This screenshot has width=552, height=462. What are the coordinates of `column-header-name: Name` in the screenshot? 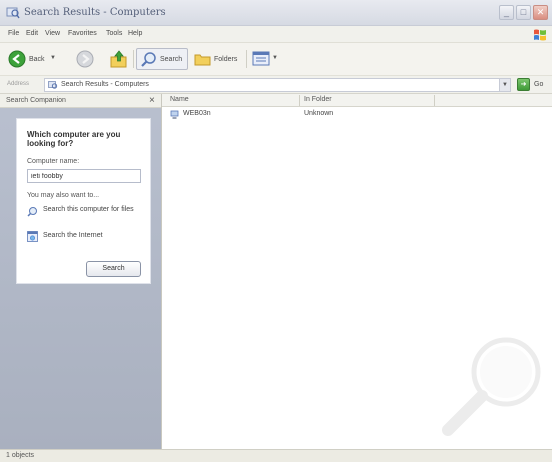 It's located at (179, 99).